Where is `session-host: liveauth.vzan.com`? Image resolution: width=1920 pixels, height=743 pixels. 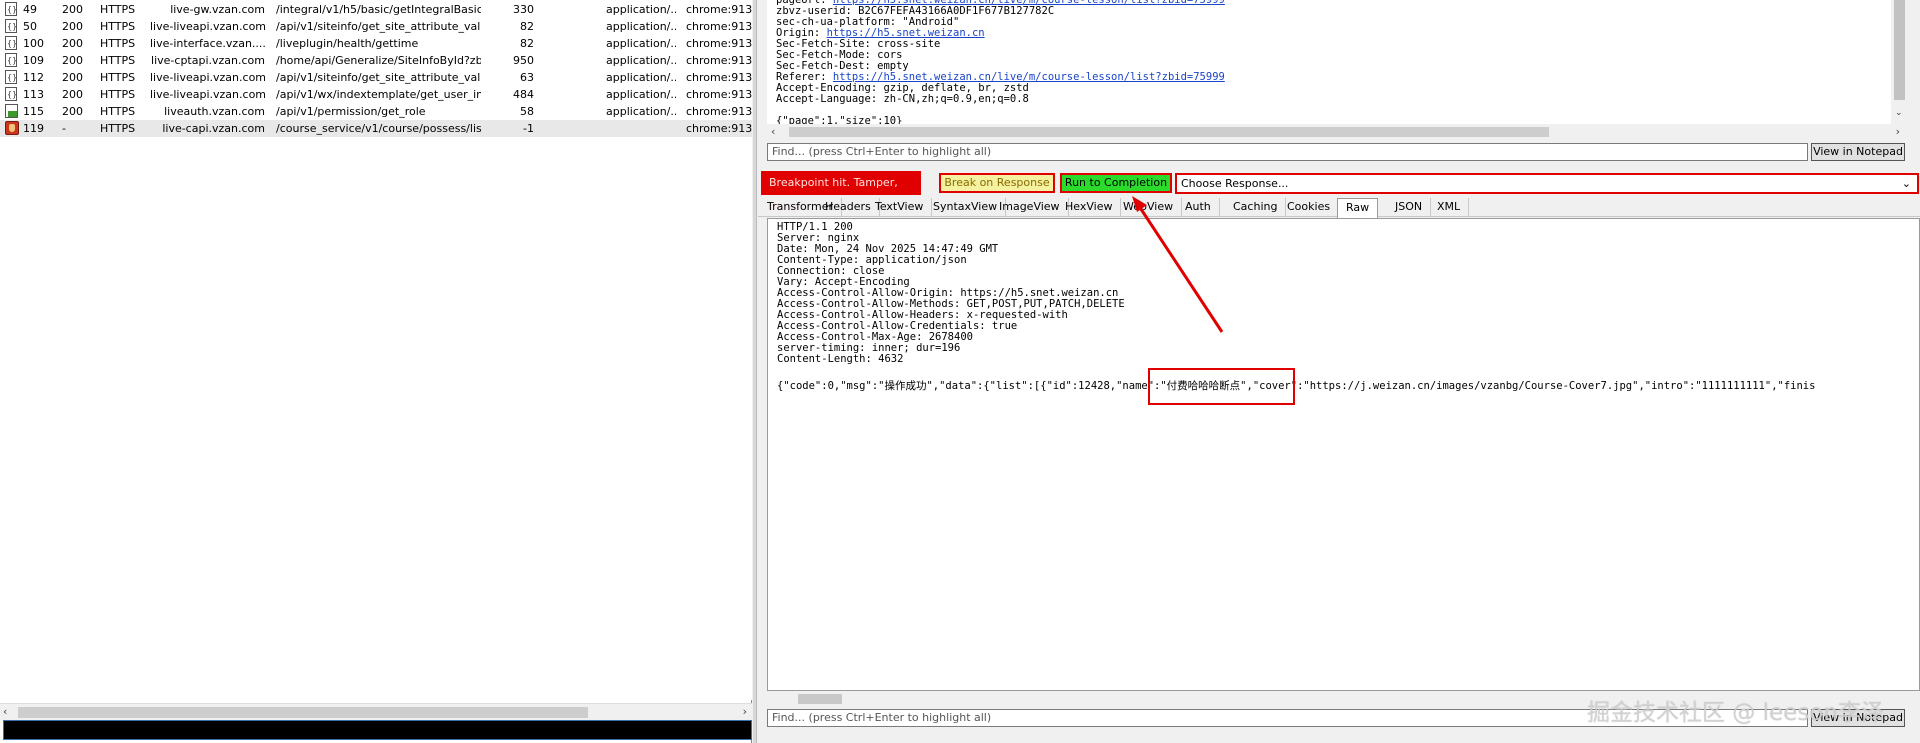 session-host: liveauth.vzan.com is located at coordinates (214, 111).